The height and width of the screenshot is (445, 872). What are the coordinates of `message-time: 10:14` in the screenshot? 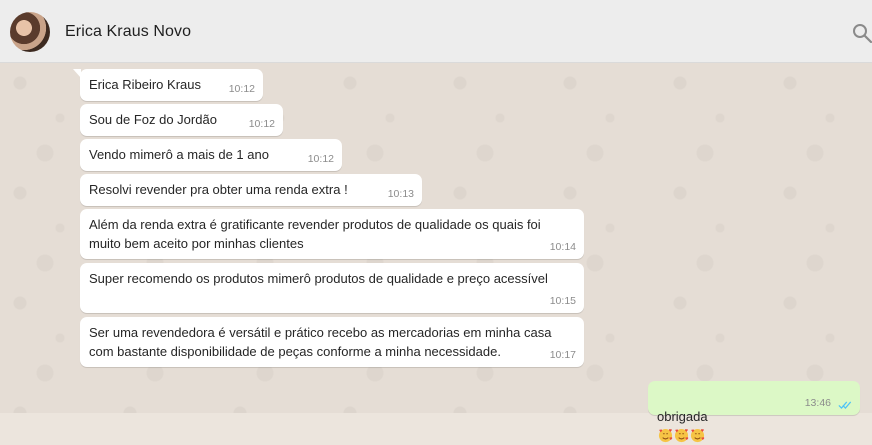 It's located at (562, 247).